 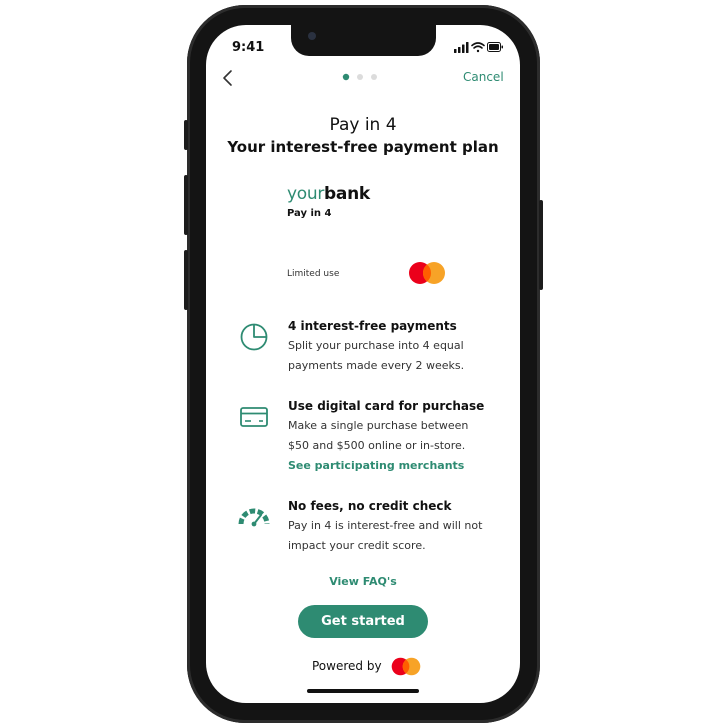 I want to click on feature-title: Use digital card for purchase, so click(x=386, y=406).